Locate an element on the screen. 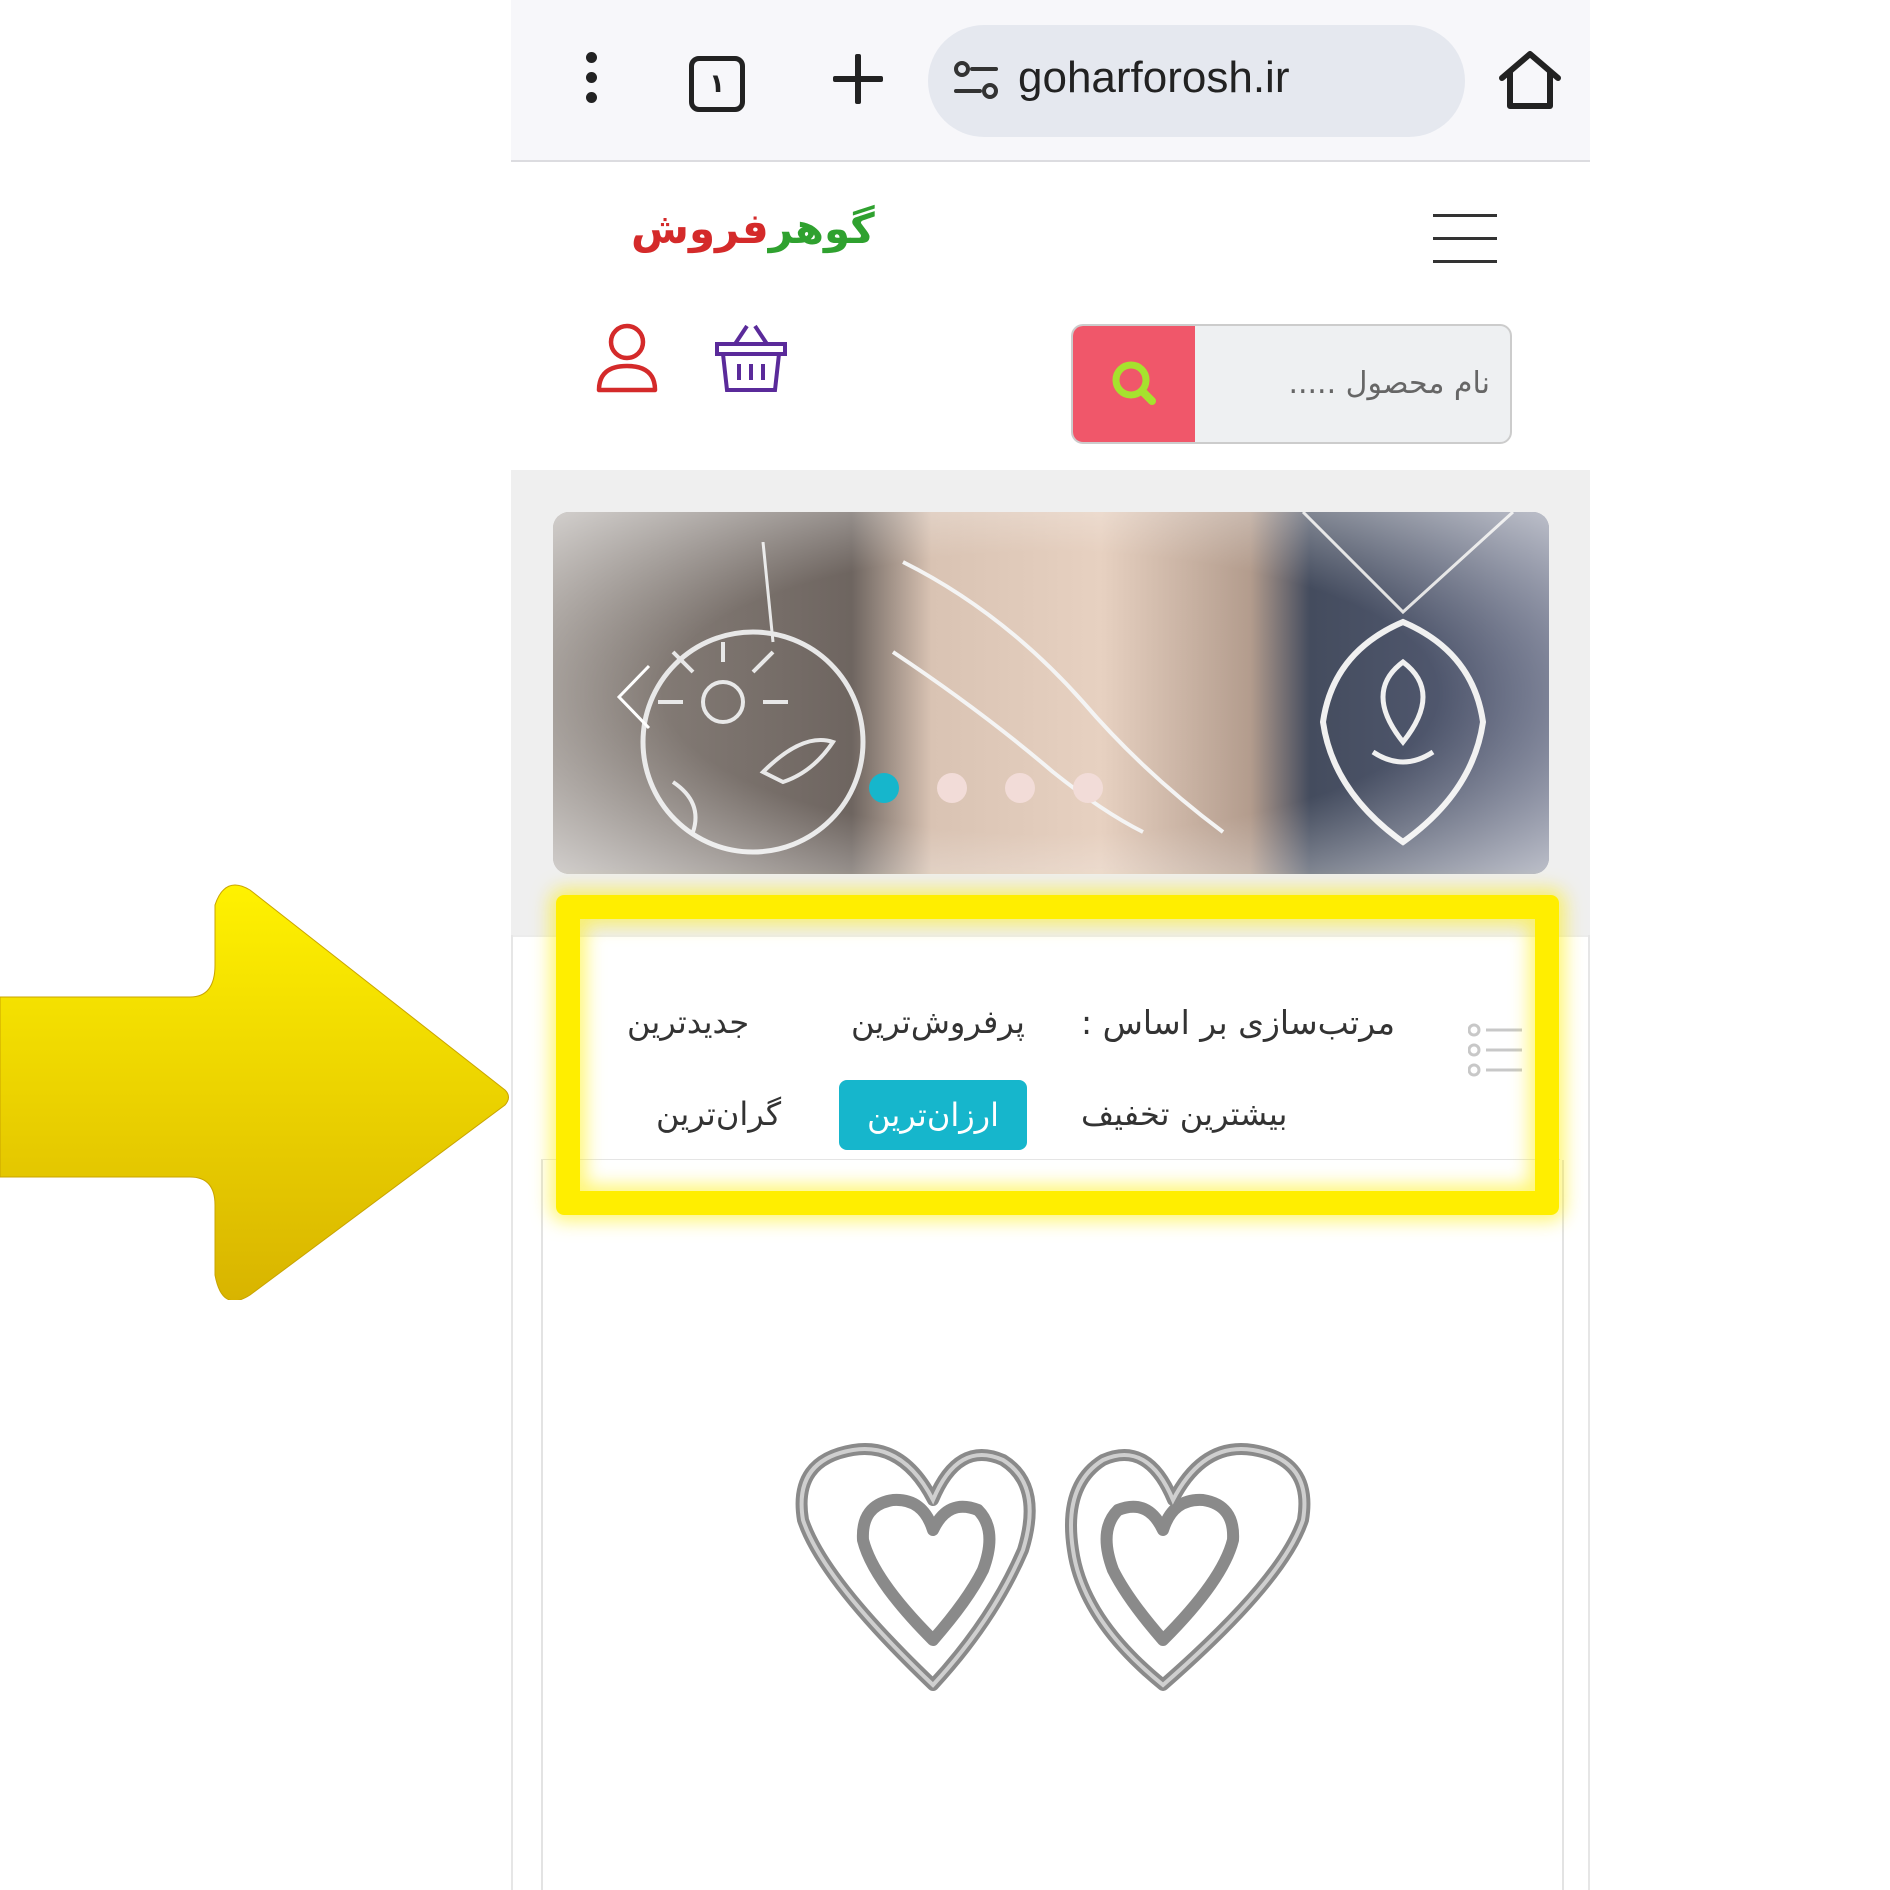 Image resolution: width=1890 pixels, height=1890 pixels. user-icon is located at coordinates (627, 358).